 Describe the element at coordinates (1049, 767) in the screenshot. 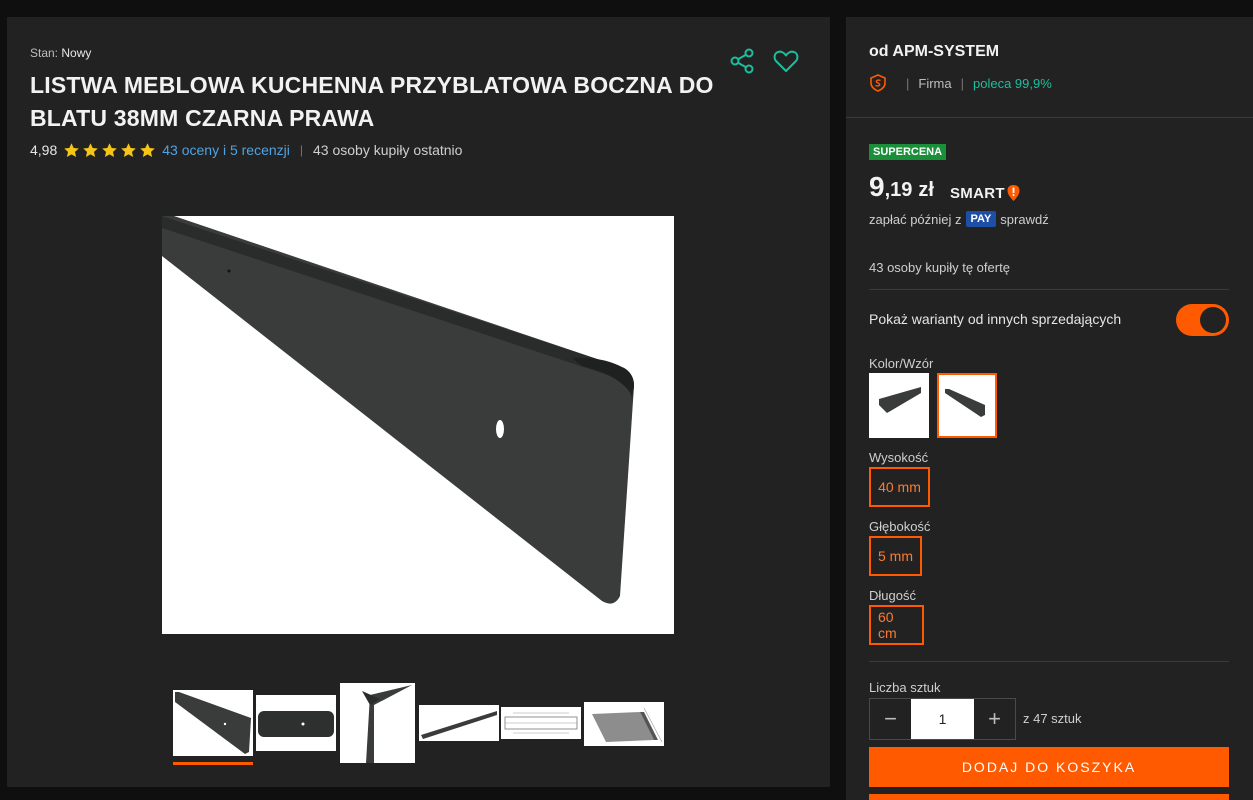

I see `add-to-cart-button: DODAJ DO KOSZYKA` at that location.